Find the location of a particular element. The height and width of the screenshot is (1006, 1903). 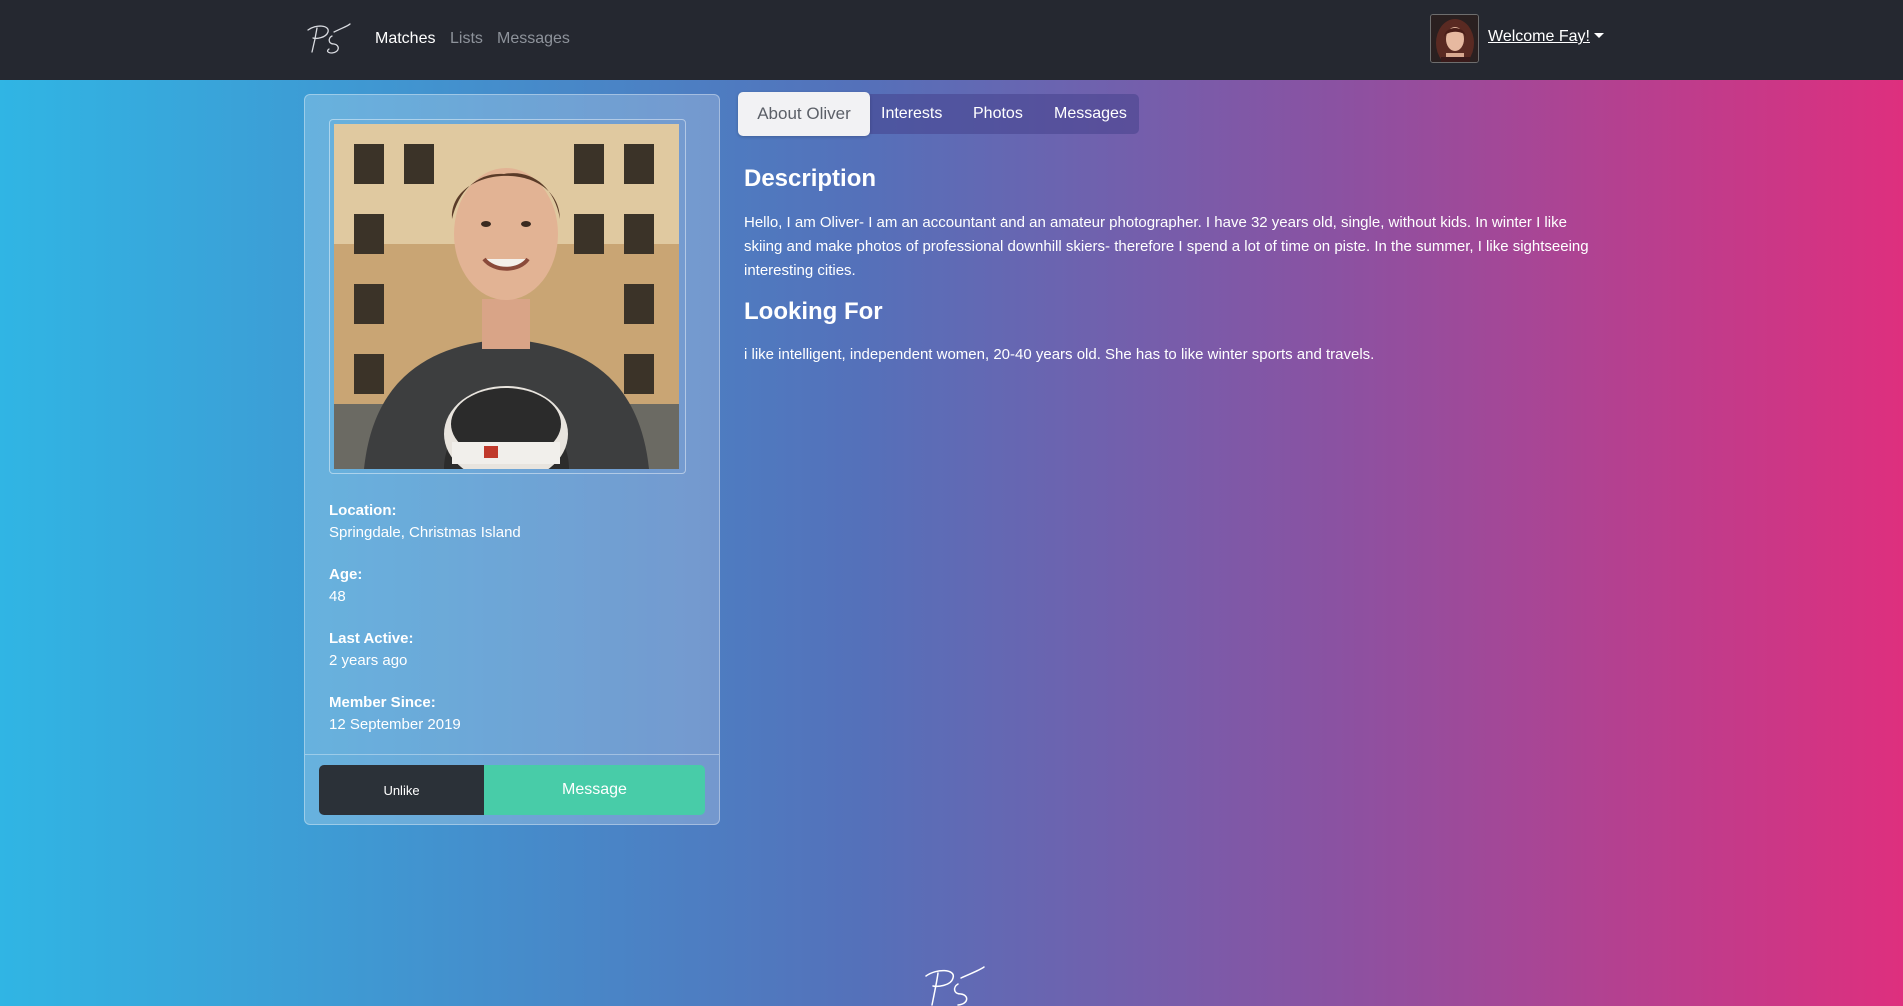

age-label: Age: is located at coordinates (346, 574).